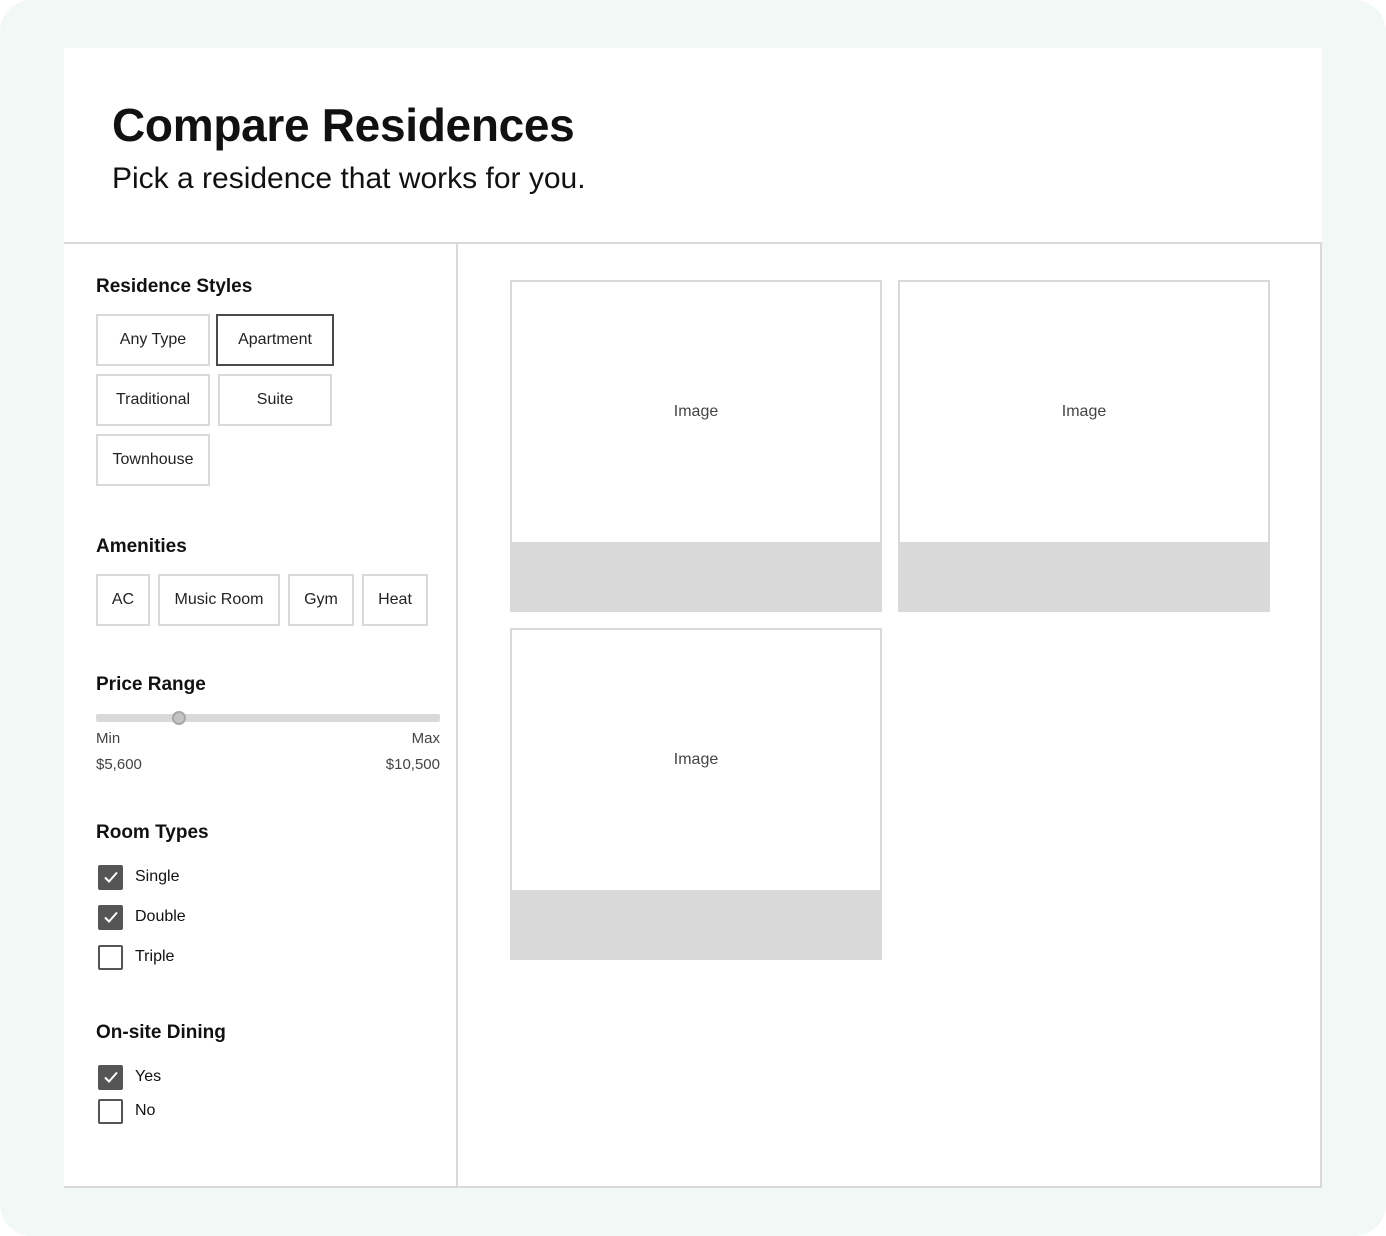 Image resolution: width=1386 pixels, height=1236 pixels. What do you see at coordinates (108, 738) in the screenshot?
I see `price-min-label: Min` at bounding box center [108, 738].